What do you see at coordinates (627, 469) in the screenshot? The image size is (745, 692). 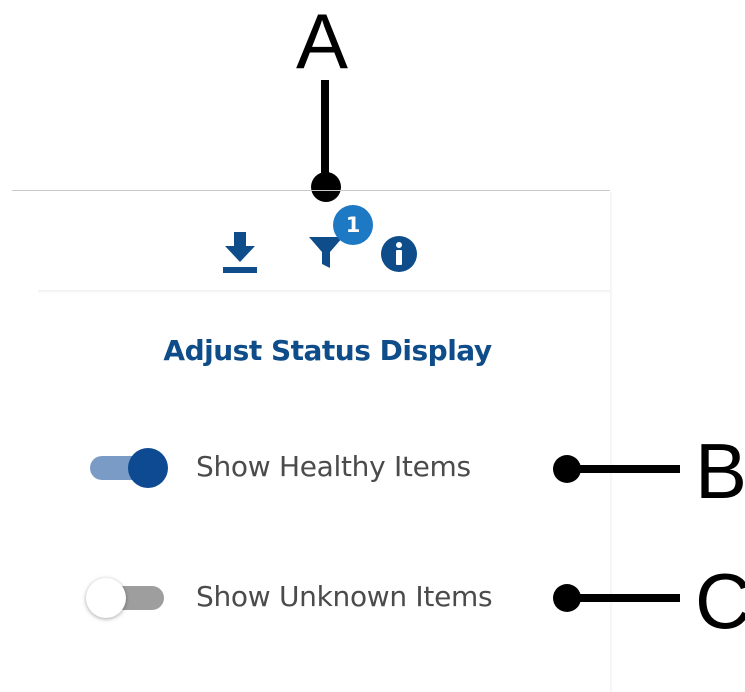 I see `callout-line-b` at bounding box center [627, 469].